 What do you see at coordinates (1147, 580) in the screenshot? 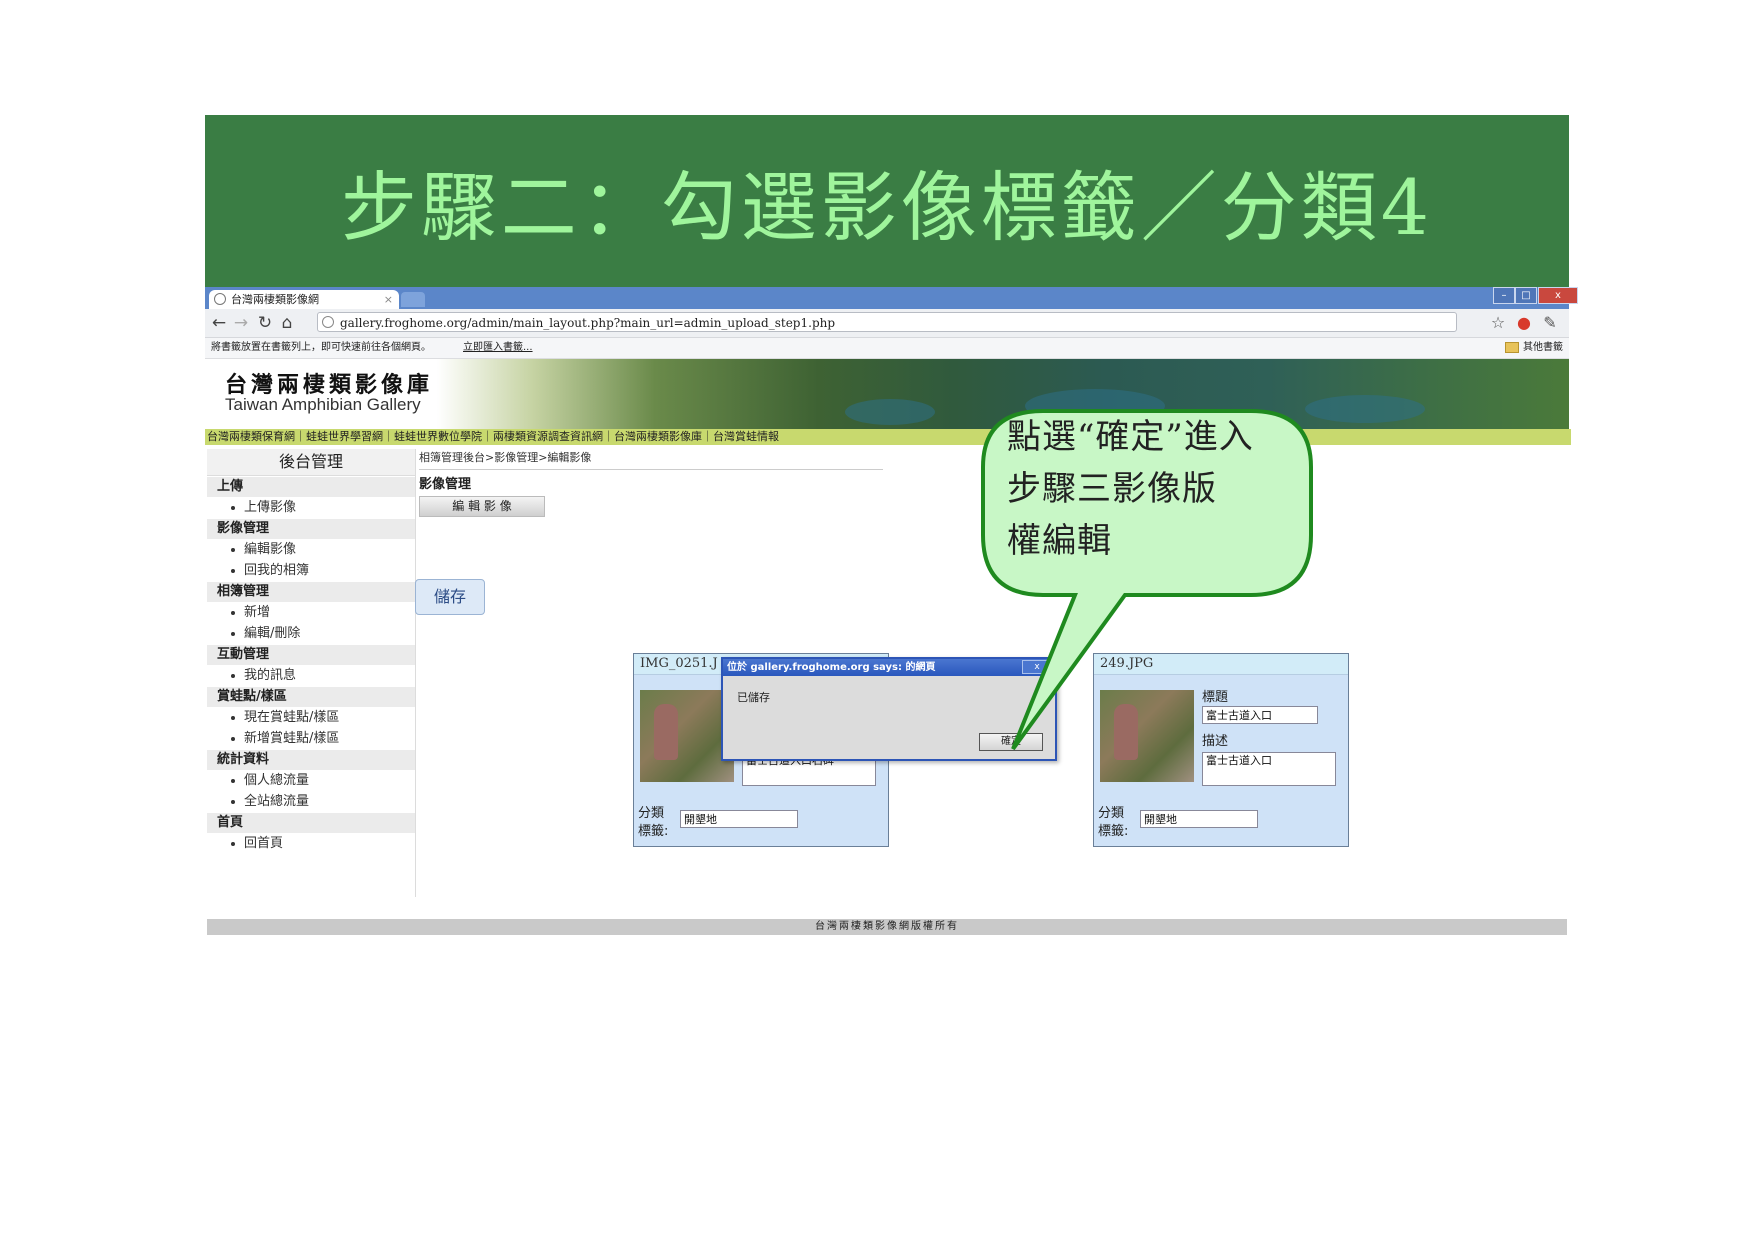
I see `callout-bubble` at bounding box center [1147, 580].